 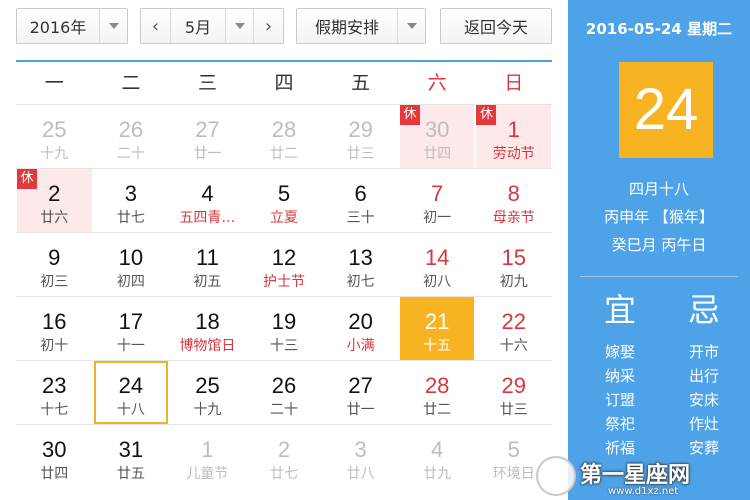 What do you see at coordinates (619, 400) in the screenshot?
I see `yi-item: 订盟` at bounding box center [619, 400].